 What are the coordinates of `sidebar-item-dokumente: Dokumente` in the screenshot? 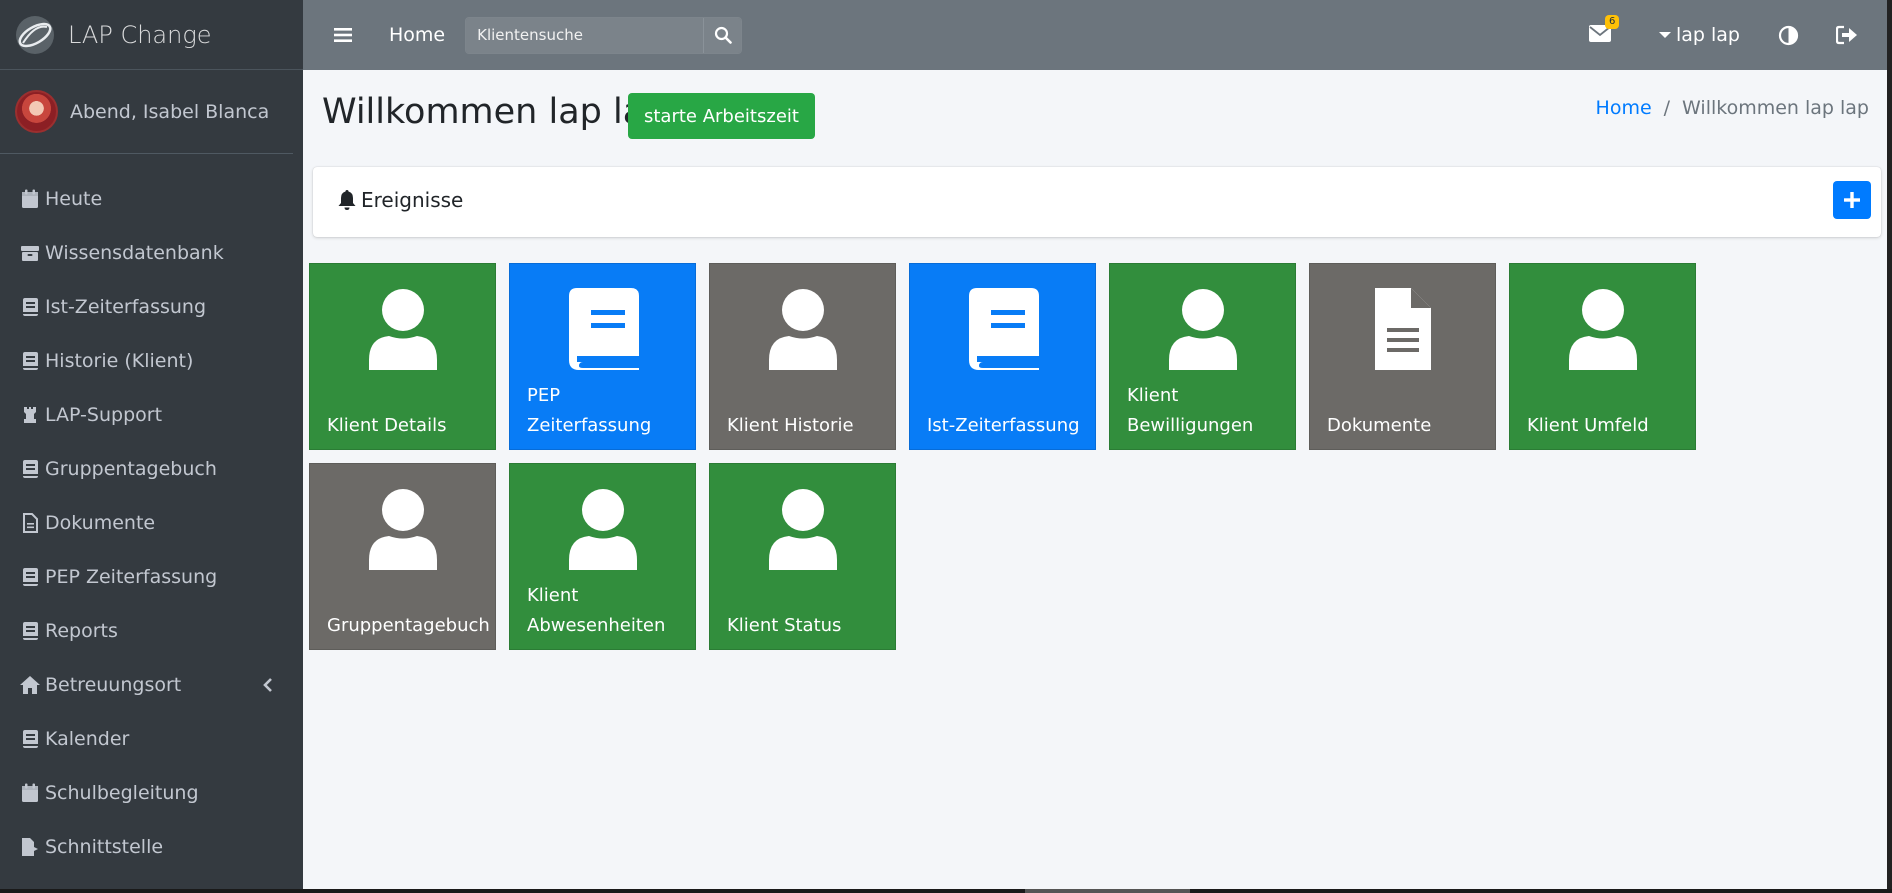 It's located at (151, 523).